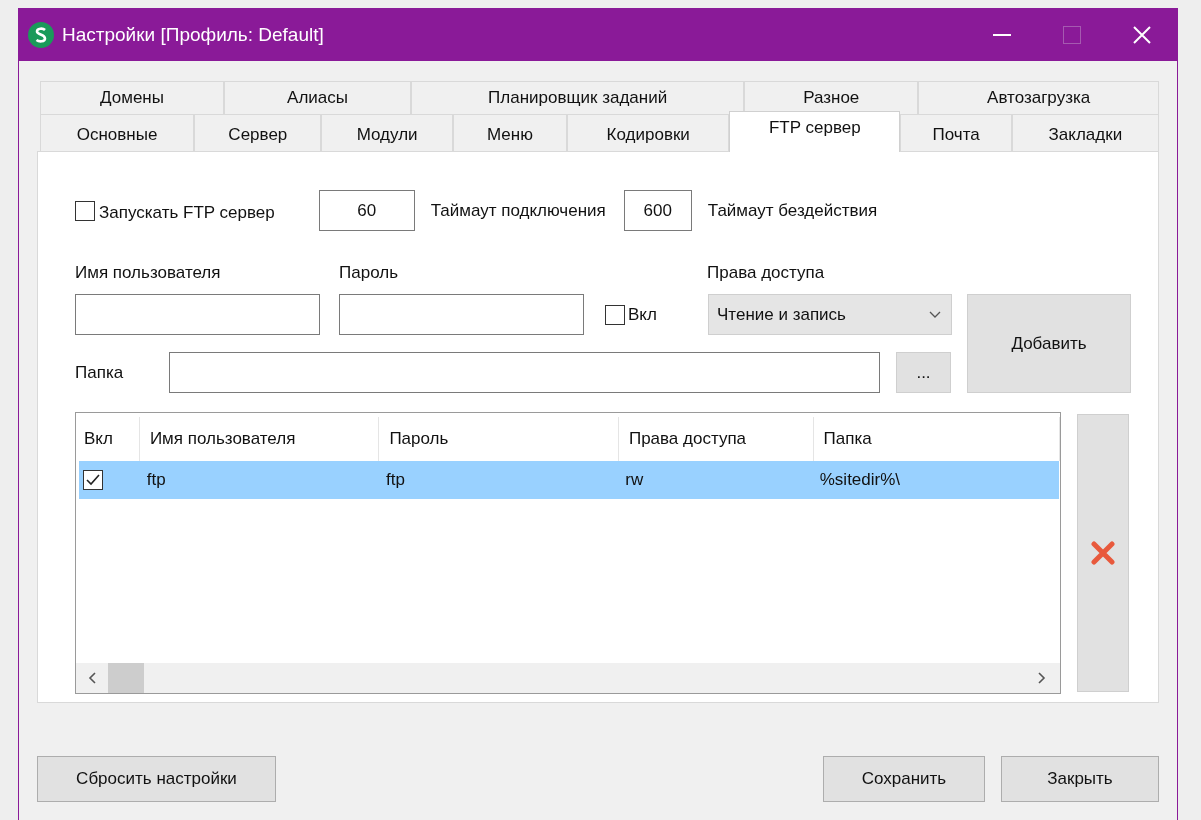 This screenshot has width=1201, height=820. I want to click on scroll-thumb, so click(126, 678).